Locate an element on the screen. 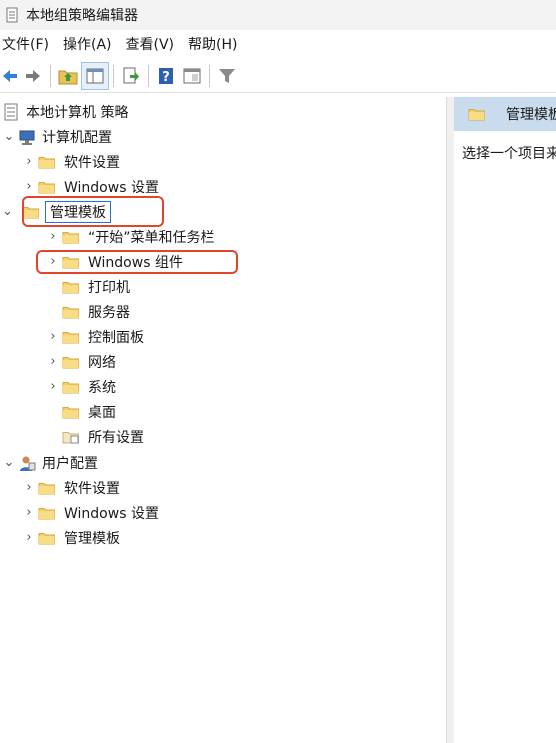 The width and height of the screenshot is (556, 743). help-button: ? is located at coordinates (166, 76).